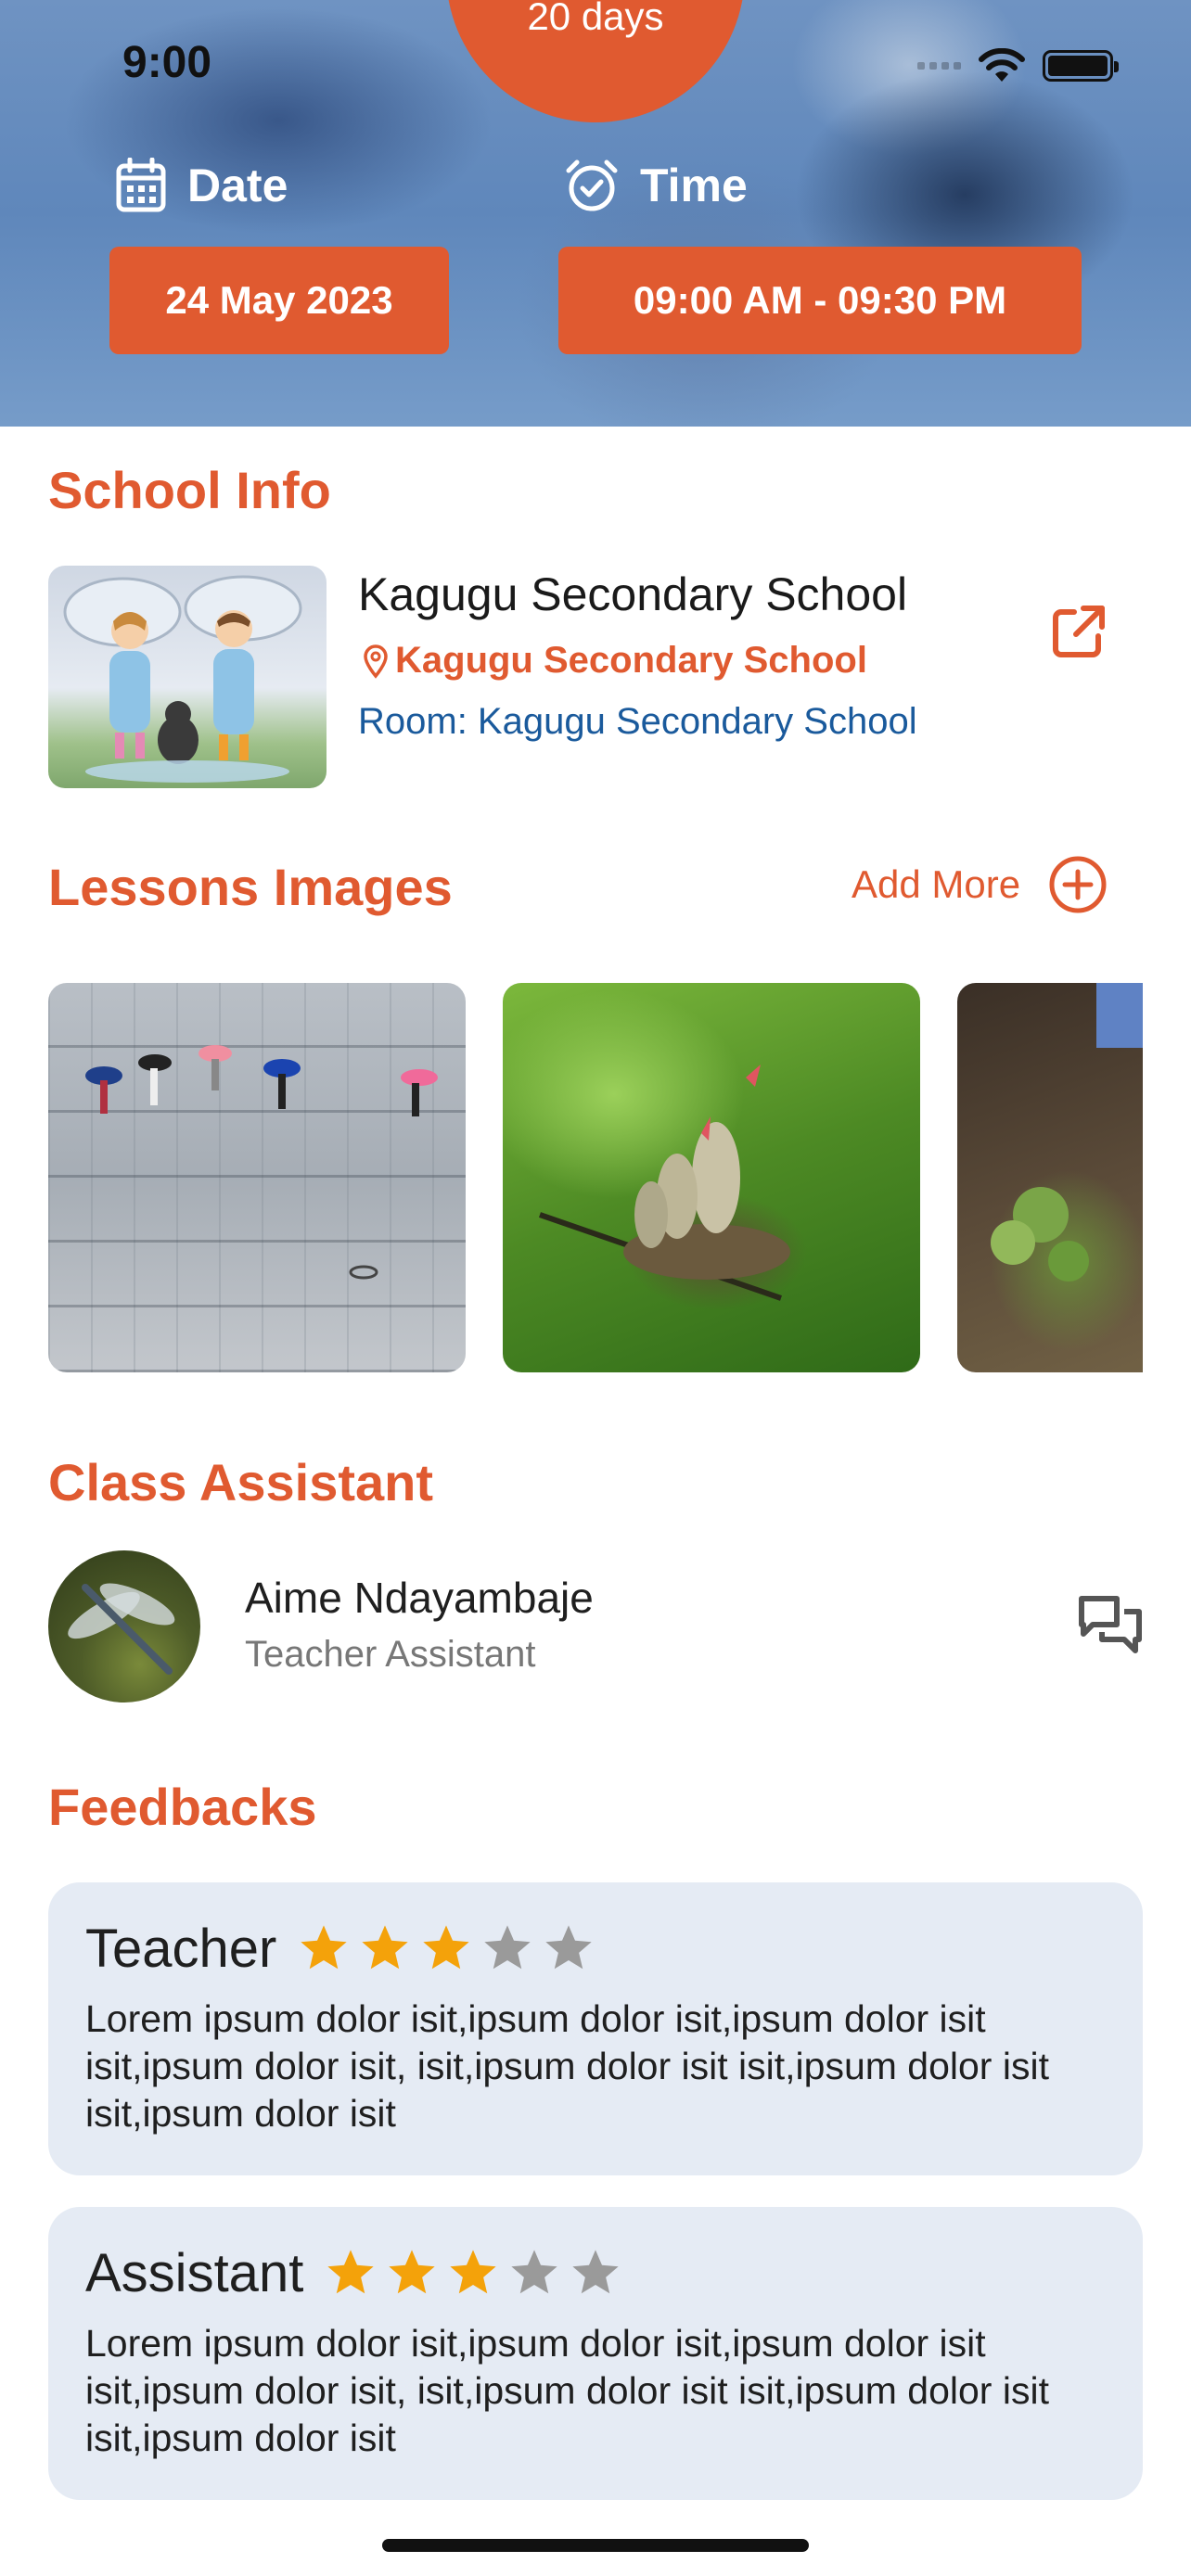 The height and width of the screenshot is (2576, 1191). What do you see at coordinates (390, 1654) in the screenshot?
I see `assistant-role: Teacher Assistant` at bounding box center [390, 1654].